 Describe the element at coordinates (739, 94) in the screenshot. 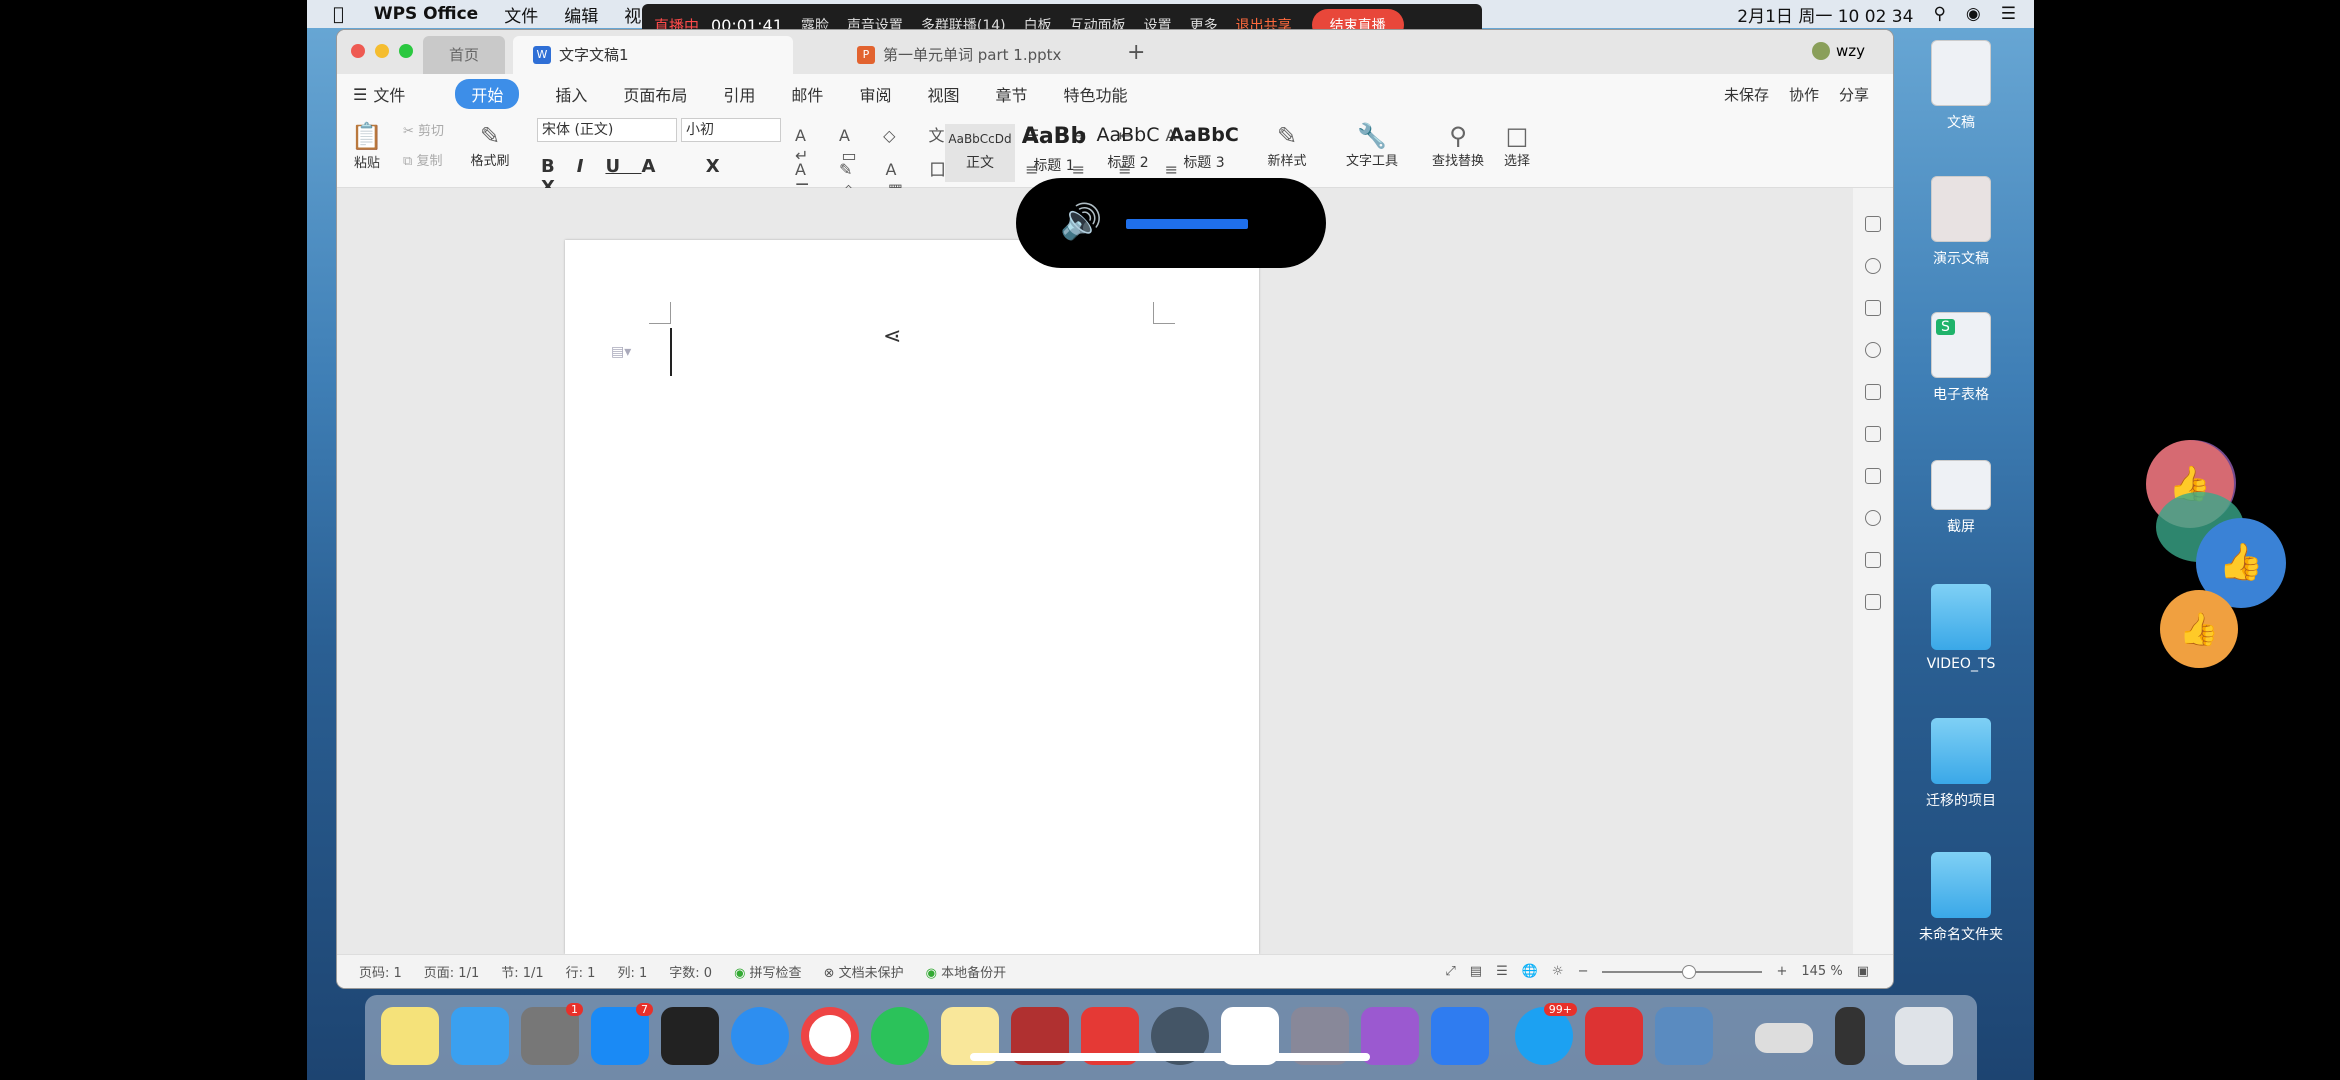

I see `tab-references: 引用` at that location.